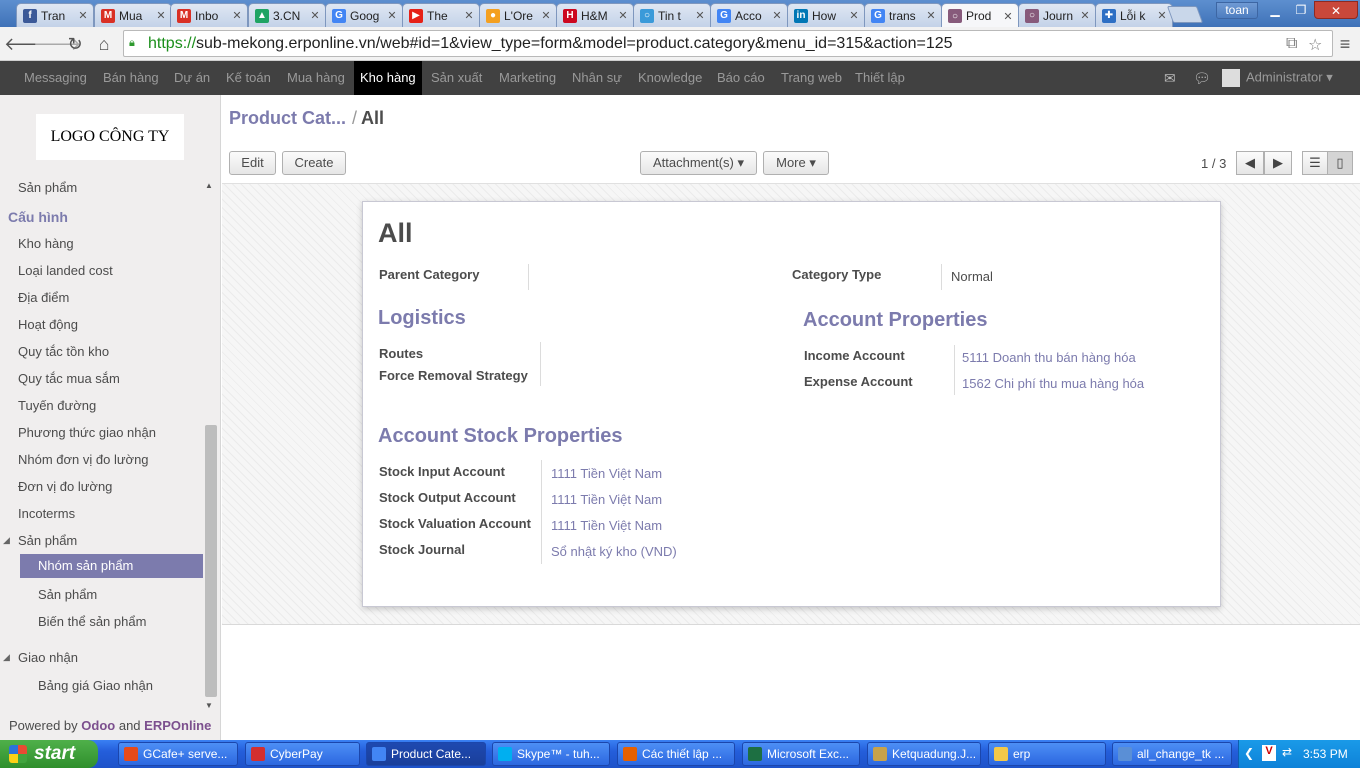 This screenshot has width=1360, height=768. I want to click on topmenu-item: Báo cáo, so click(741, 78).